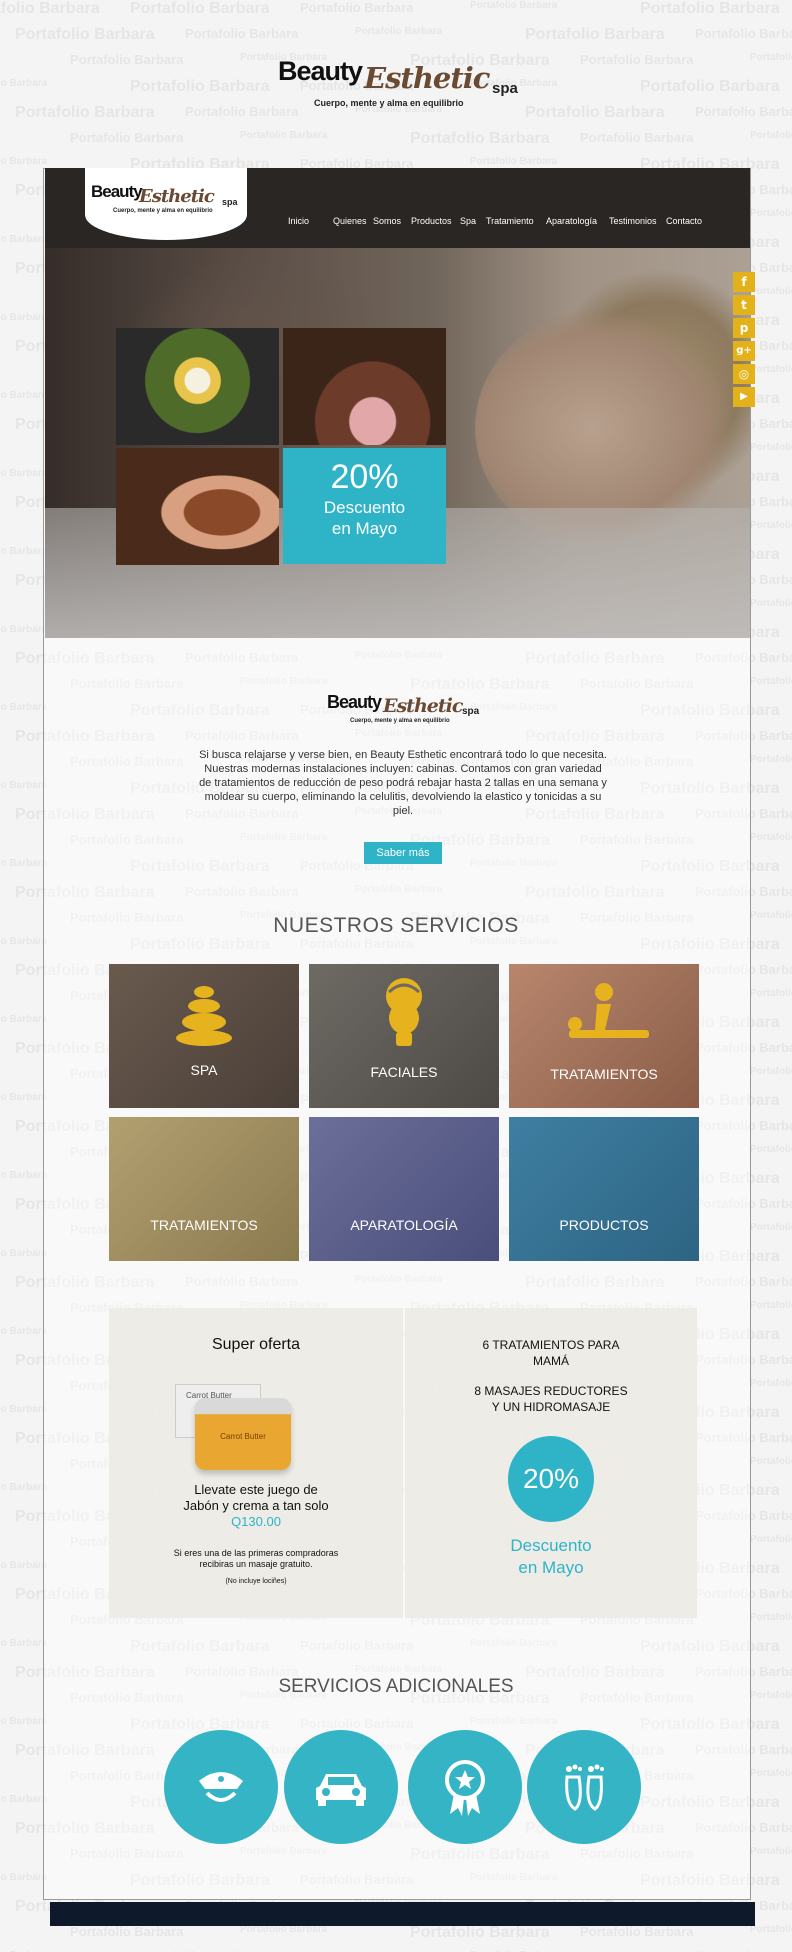 This screenshot has width=792, height=1952. I want to click on service-card-faciales: FACIALES, so click(404, 1036).